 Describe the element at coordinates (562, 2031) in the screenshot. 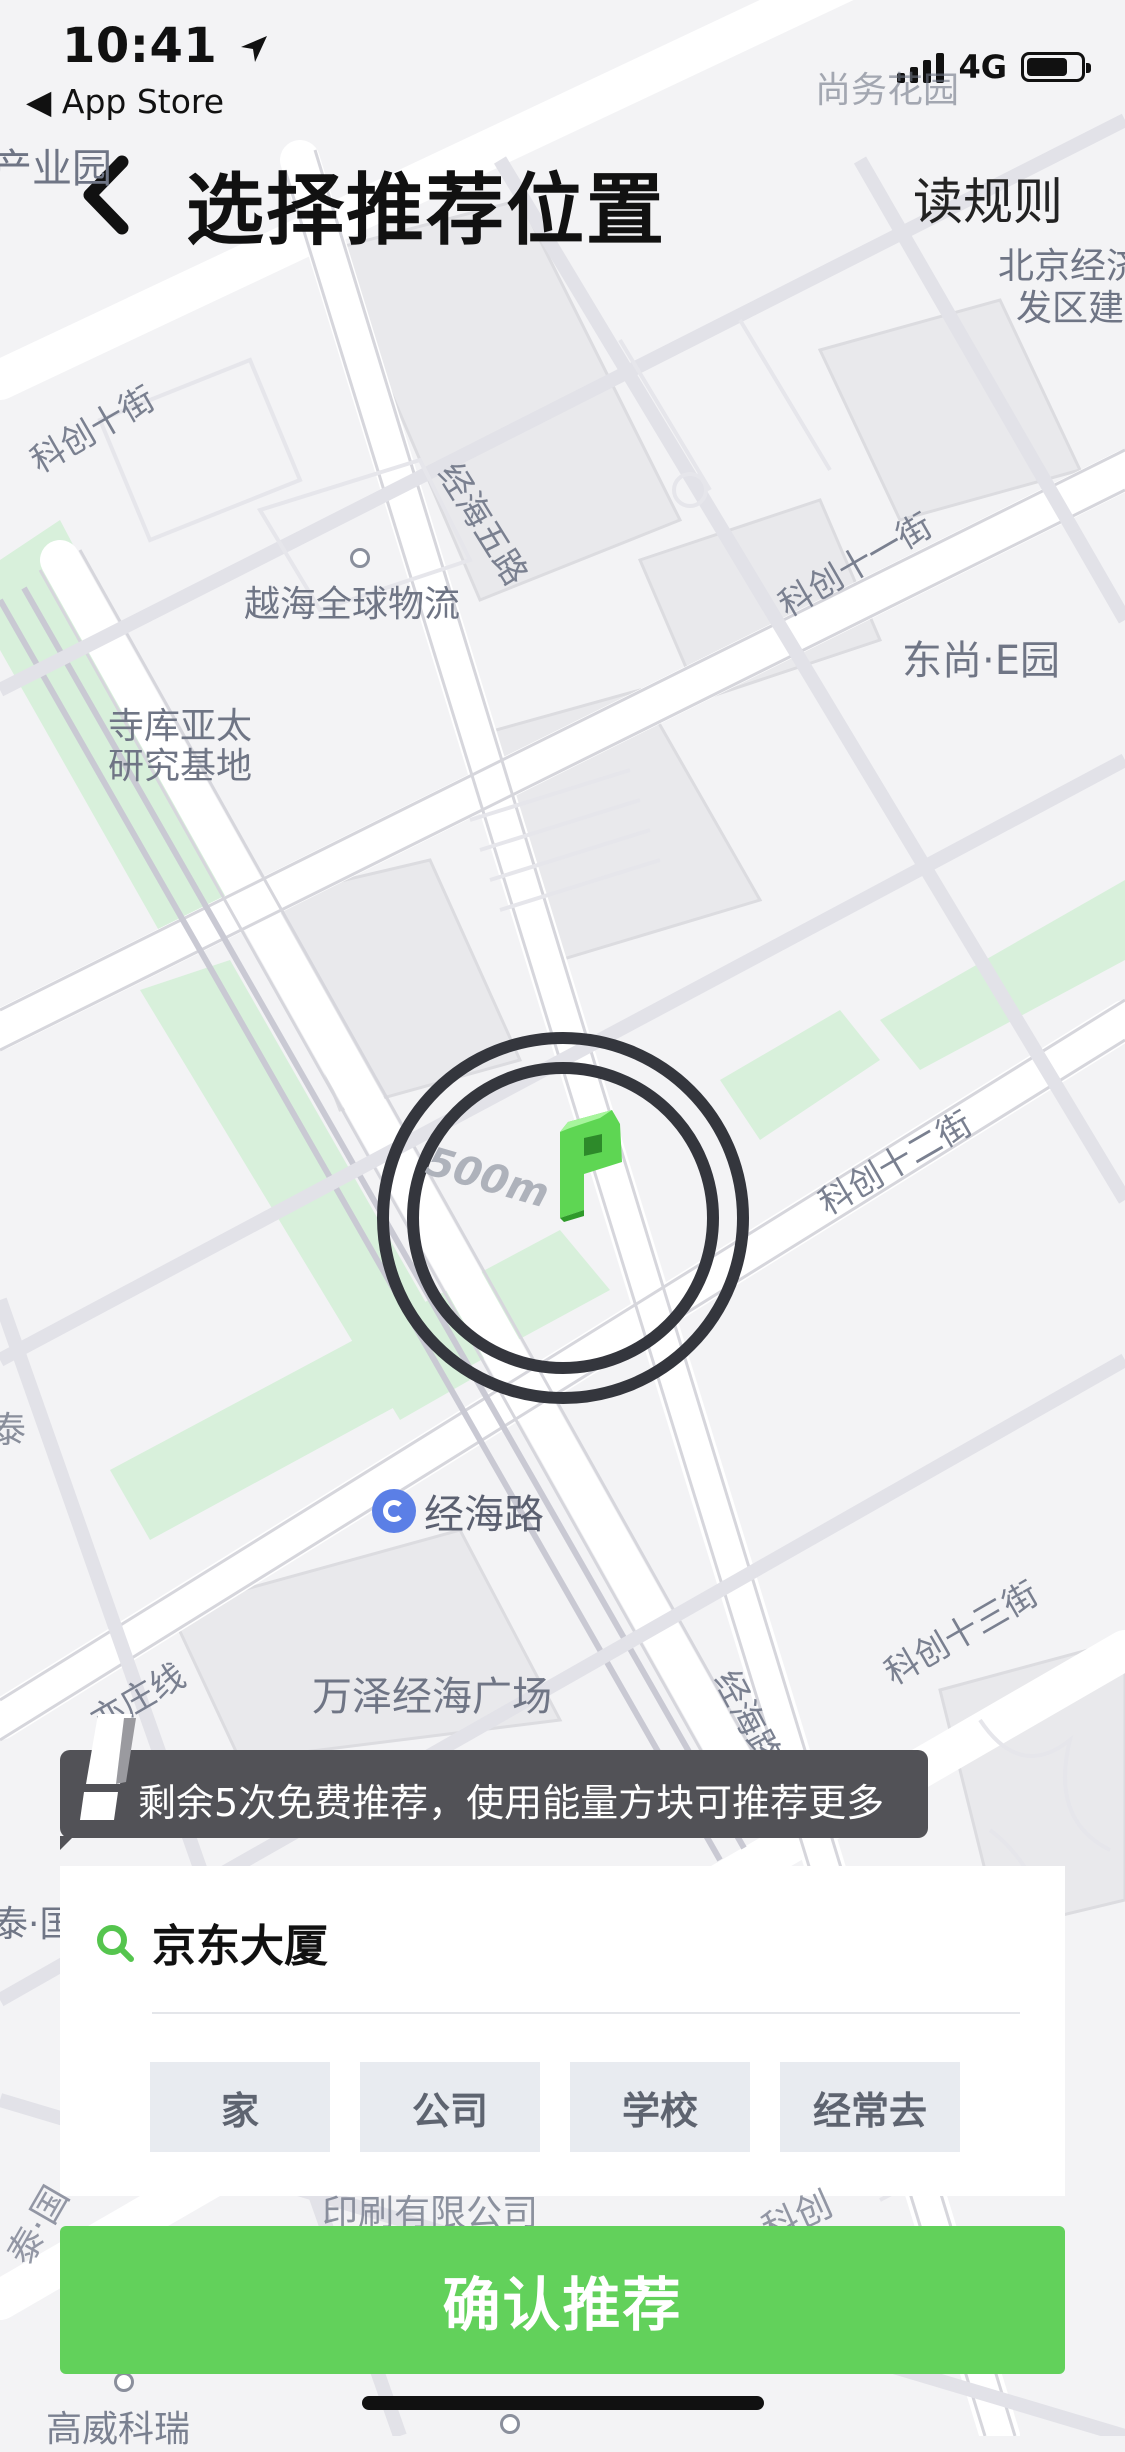

I see `location-panel: 京东大厦 家 公司 学校 经常去` at that location.